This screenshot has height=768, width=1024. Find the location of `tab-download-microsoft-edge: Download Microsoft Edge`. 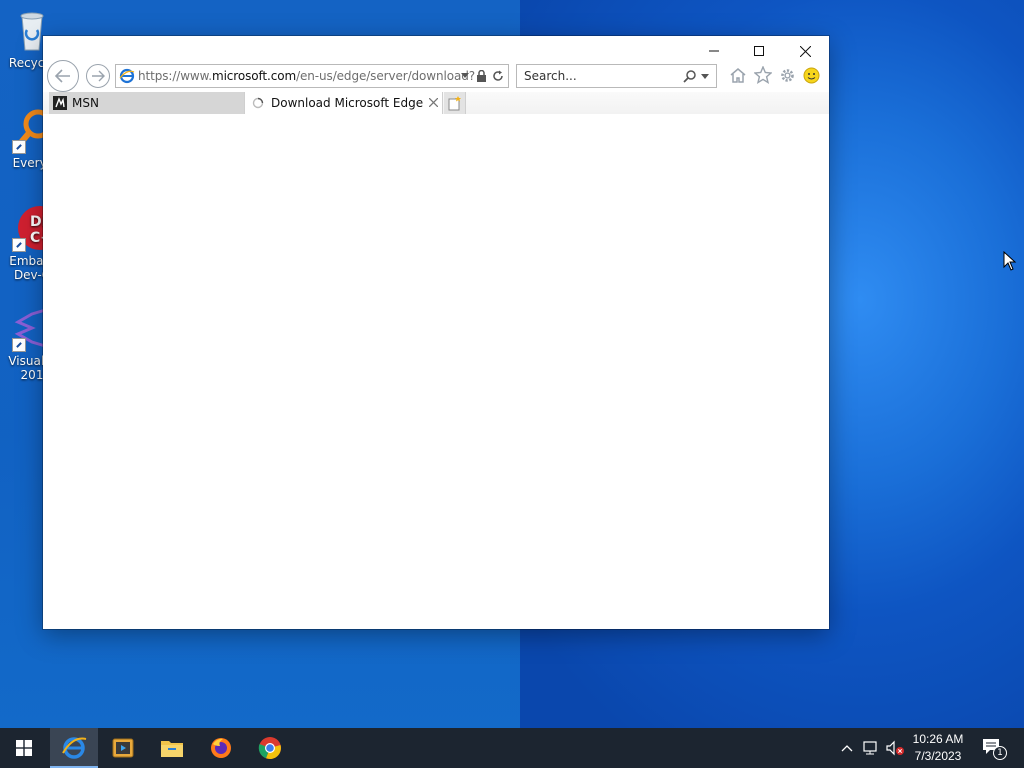

tab-download-microsoft-edge: Download Microsoft Edge is located at coordinates (343, 103).